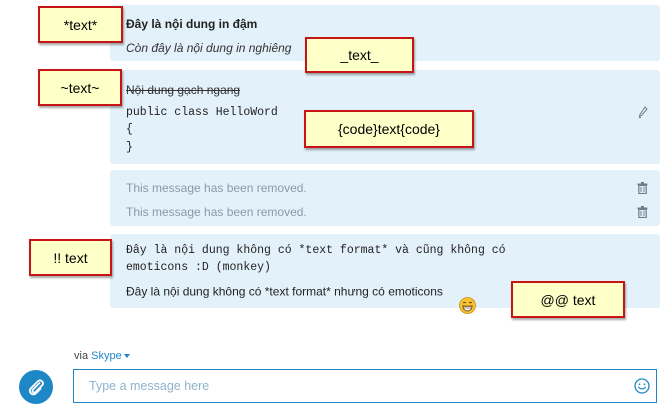 The height and width of the screenshot is (415, 670). I want to click on message-input: Type a message here, so click(365, 386).